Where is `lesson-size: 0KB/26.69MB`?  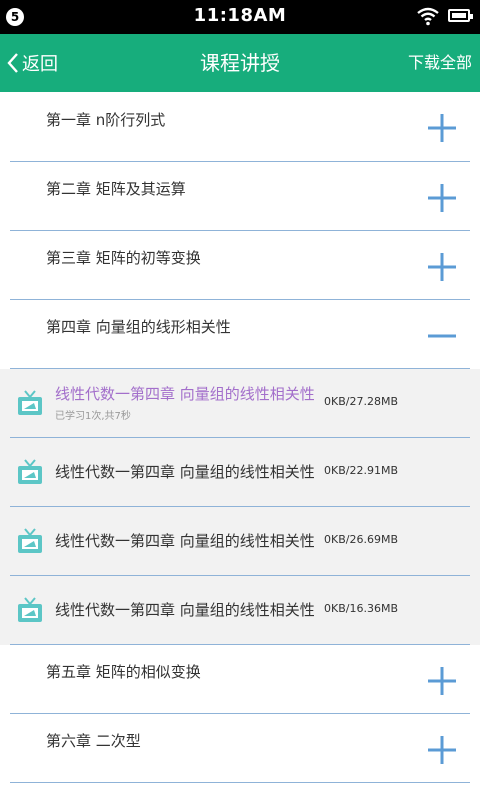 lesson-size: 0KB/26.69MB is located at coordinates (361, 539).